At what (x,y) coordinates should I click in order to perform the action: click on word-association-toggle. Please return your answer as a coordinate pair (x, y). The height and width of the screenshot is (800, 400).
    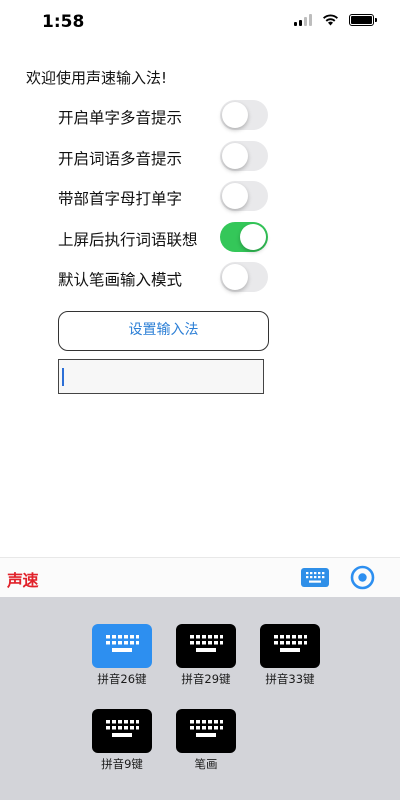
    Looking at the image, I should click on (244, 236).